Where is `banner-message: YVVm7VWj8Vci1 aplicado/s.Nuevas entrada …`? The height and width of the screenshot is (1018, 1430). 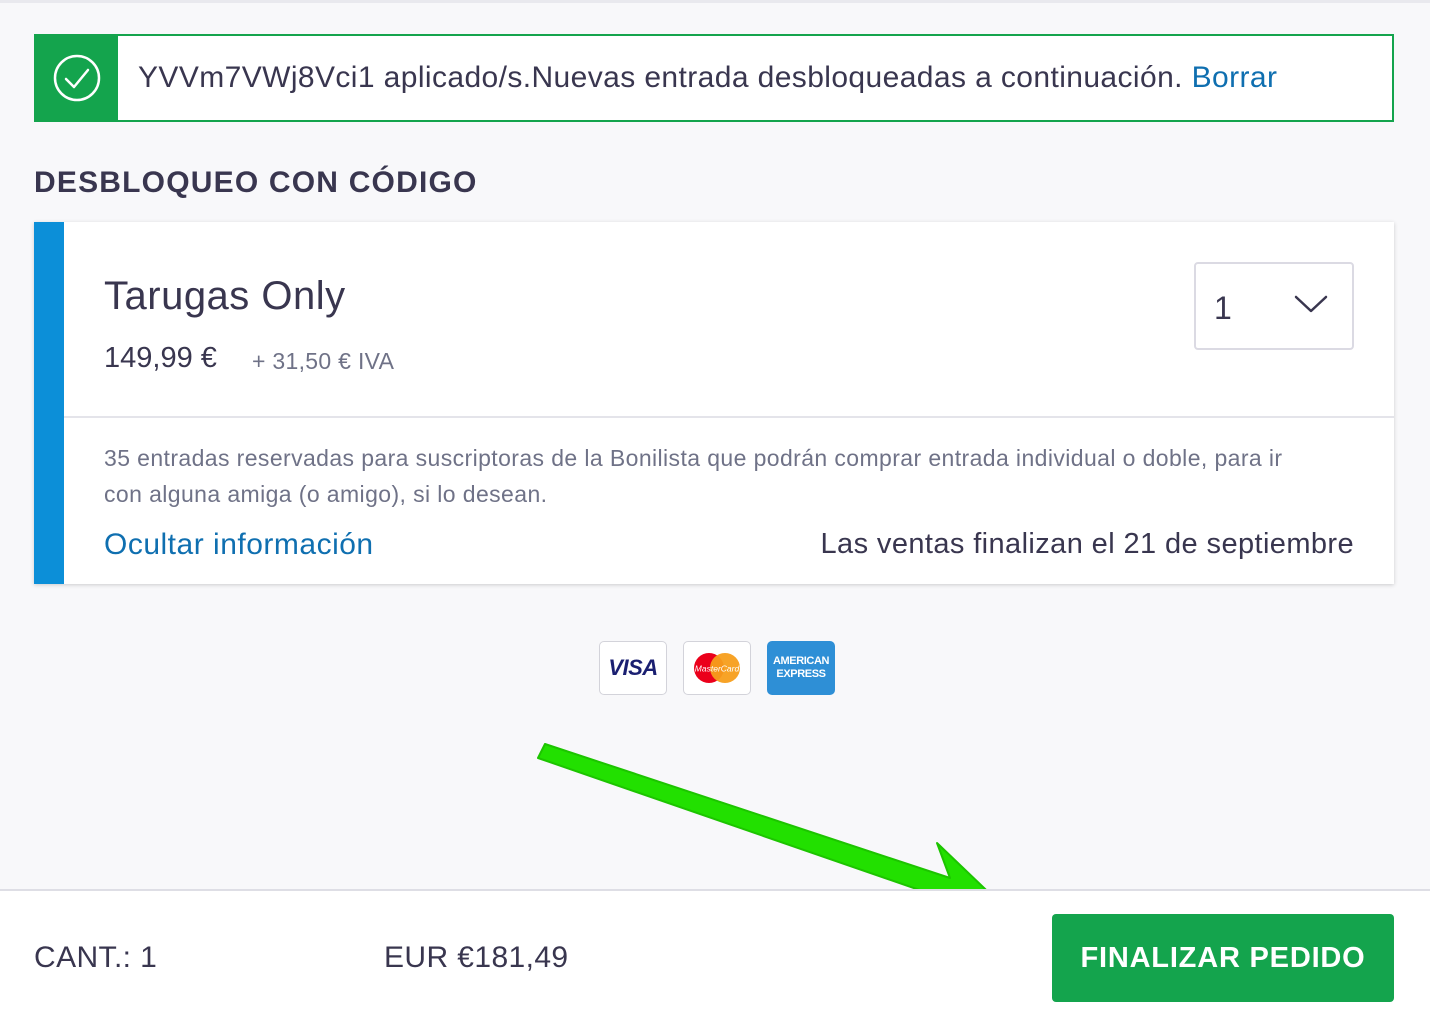 banner-message: YVVm7VWj8Vci1 aplicado/s.Nuevas entrada … is located at coordinates (660, 77).